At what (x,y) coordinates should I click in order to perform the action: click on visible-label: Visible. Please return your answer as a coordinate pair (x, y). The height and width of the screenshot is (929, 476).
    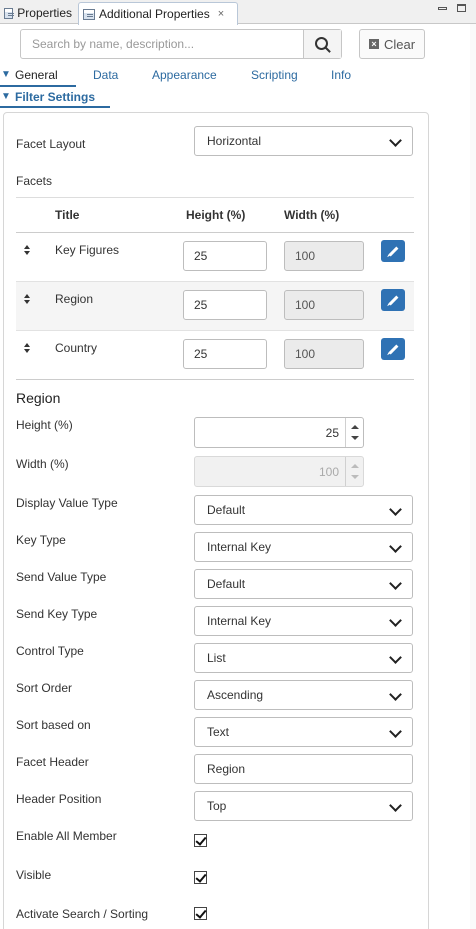
    Looking at the image, I should click on (34, 875).